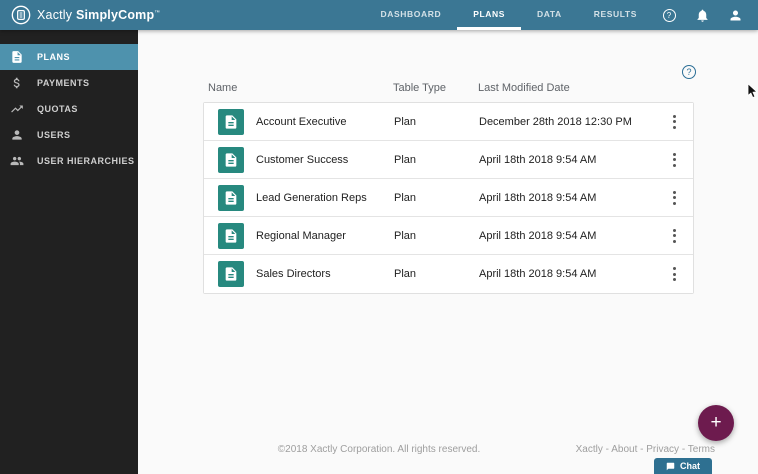 This screenshot has height=474, width=758. I want to click on footer-link-about: About, so click(624, 449).